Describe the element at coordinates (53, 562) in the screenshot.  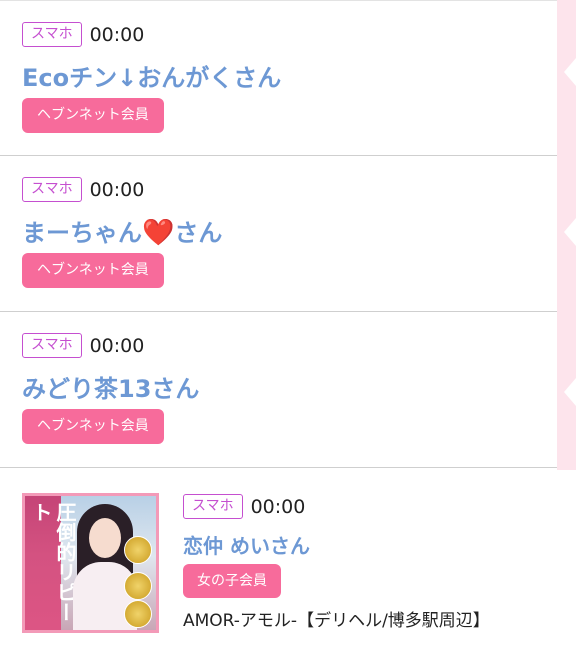
I see `thumbnail-caption: 圧倒的リピート` at that location.